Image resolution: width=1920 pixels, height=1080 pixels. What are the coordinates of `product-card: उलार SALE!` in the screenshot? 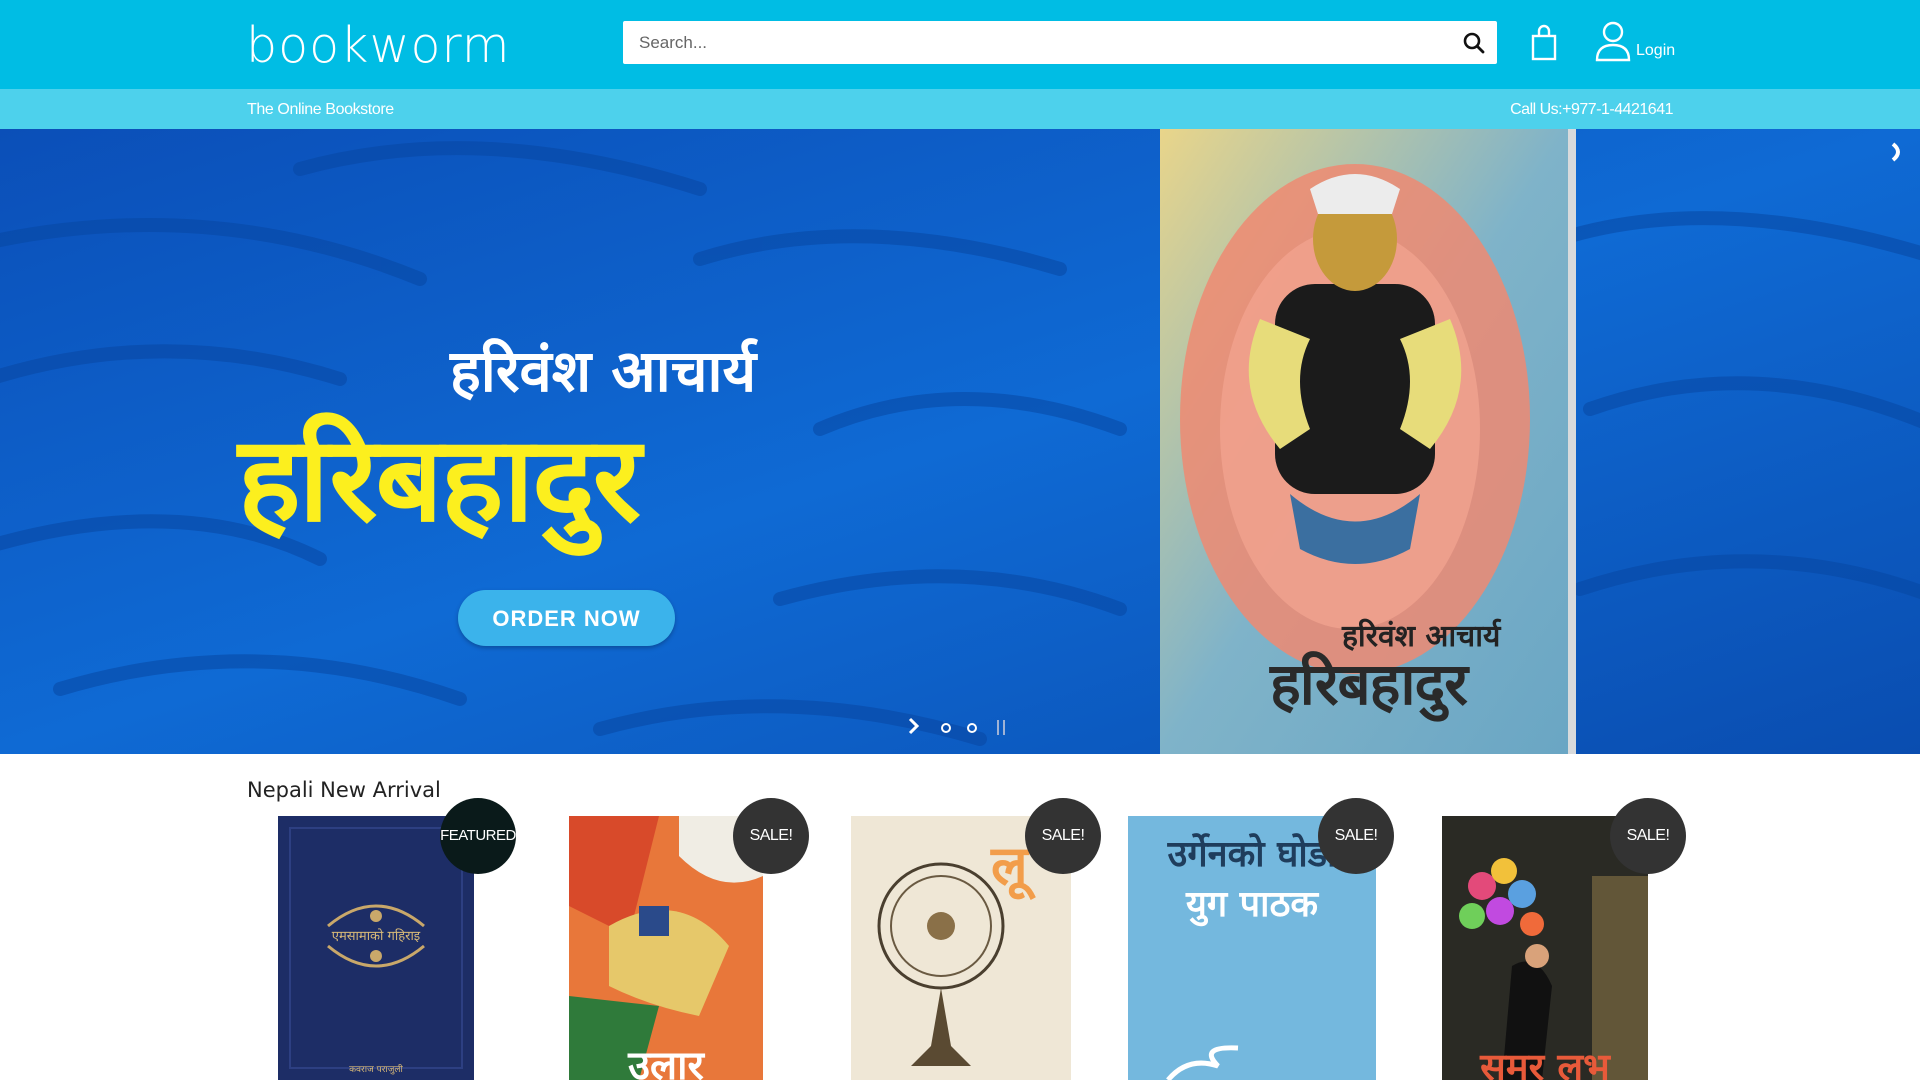 It's located at (689, 939).